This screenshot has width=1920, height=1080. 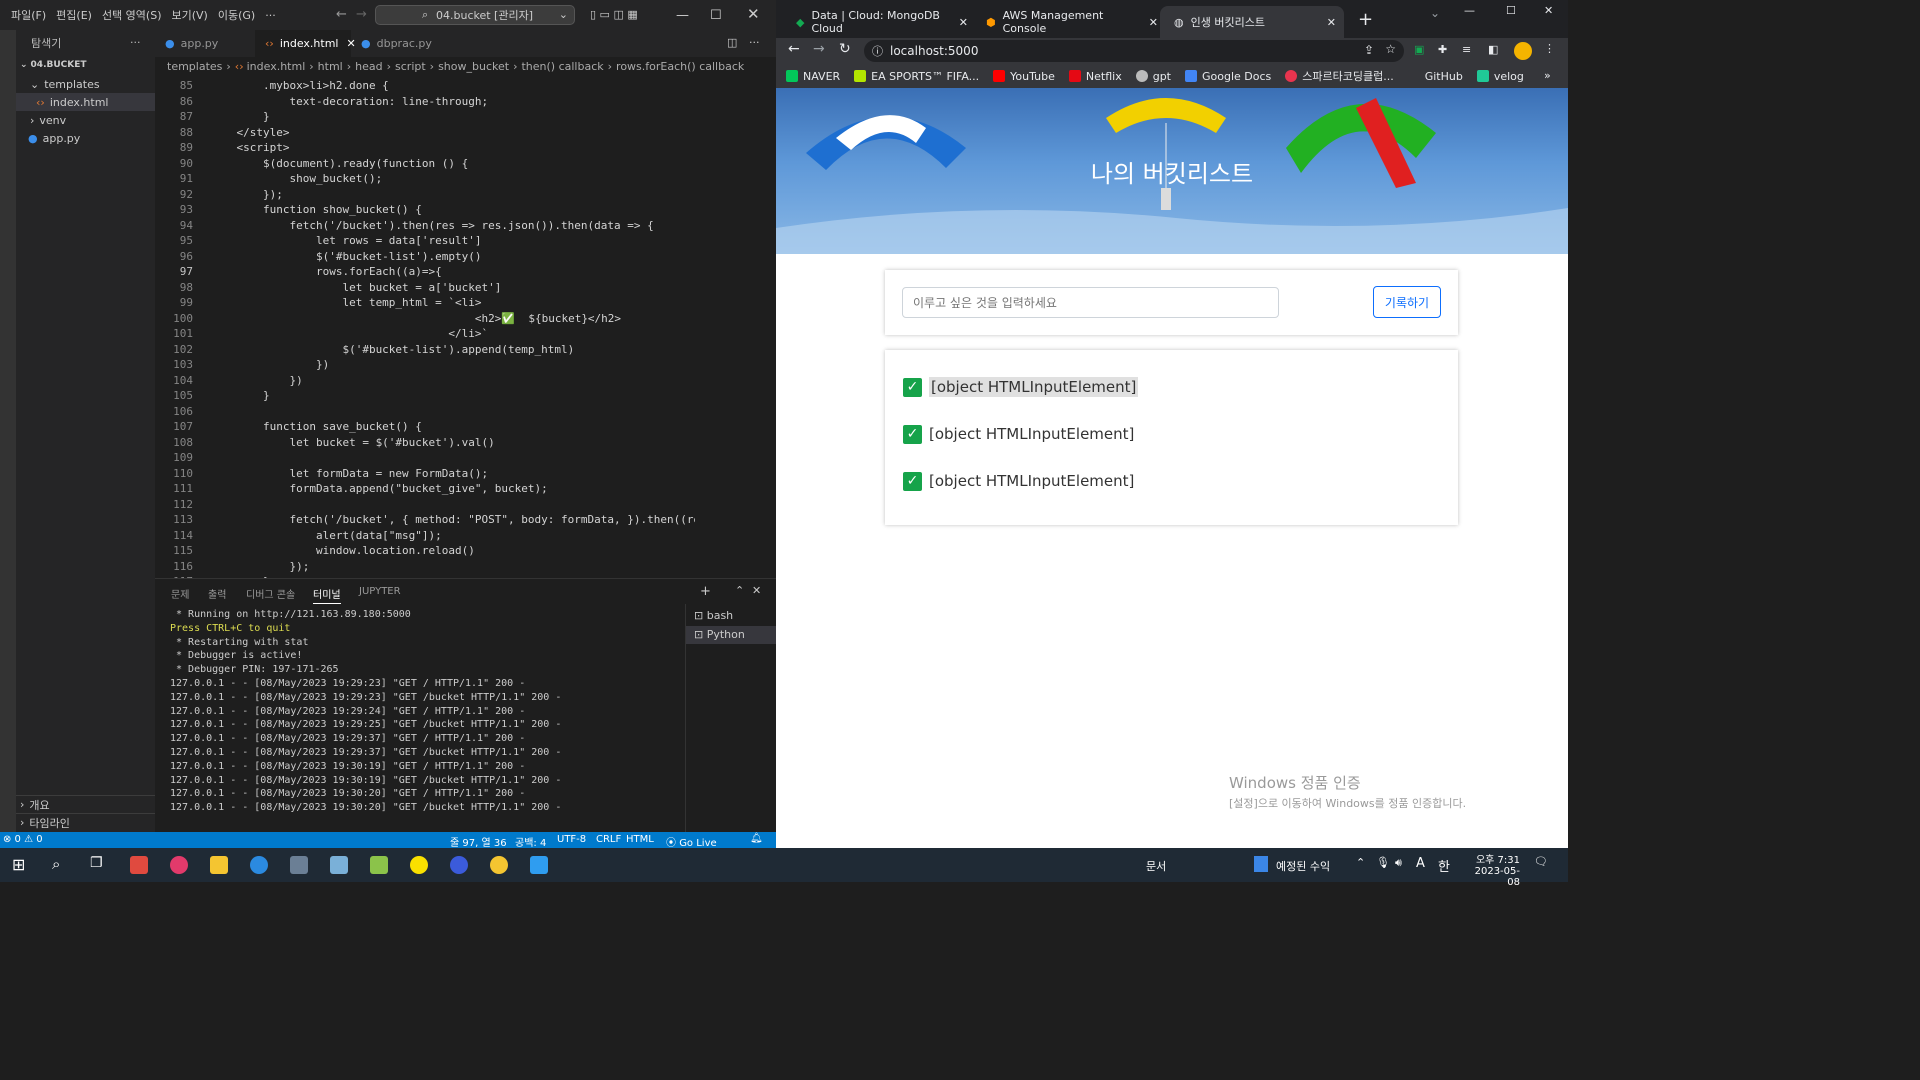 What do you see at coordinates (28, 15) in the screenshot?
I see `menu-file: 파일(F)` at bounding box center [28, 15].